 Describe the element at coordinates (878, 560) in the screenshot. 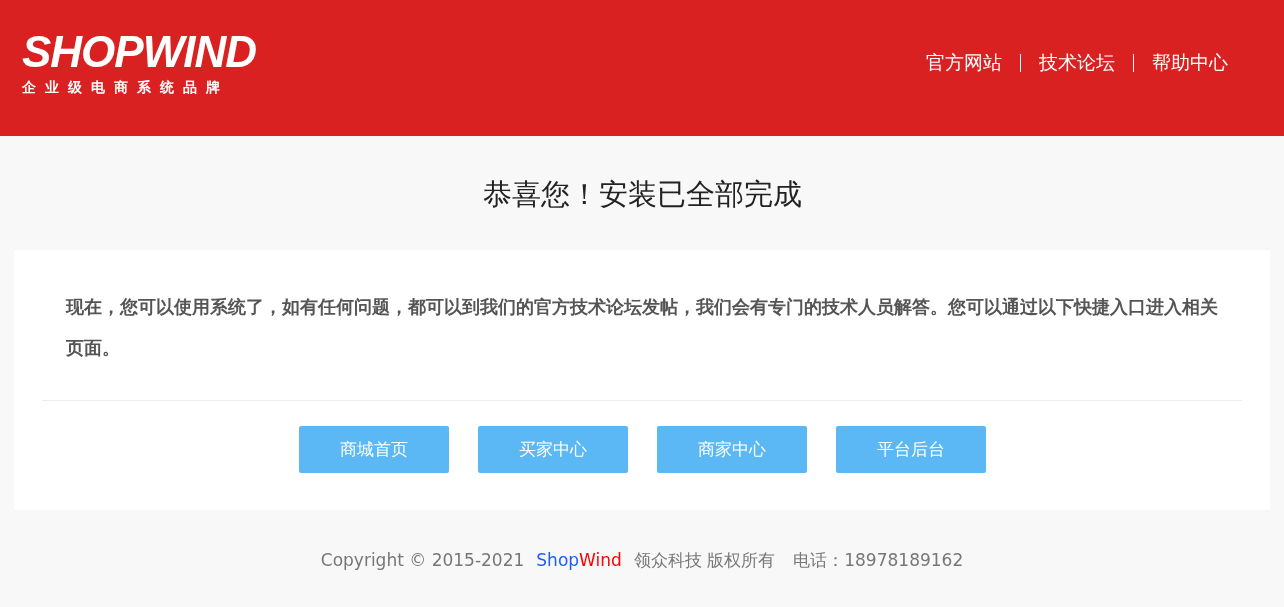

I see `phone-text: 电话：18978189162` at that location.